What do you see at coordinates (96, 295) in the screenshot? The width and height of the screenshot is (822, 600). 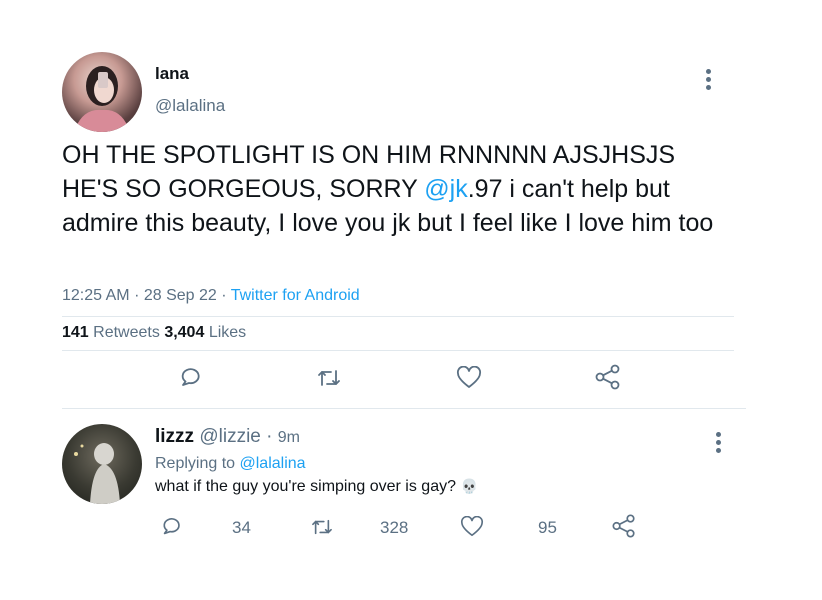 I see `tweet-time: 12:25 AM` at bounding box center [96, 295].